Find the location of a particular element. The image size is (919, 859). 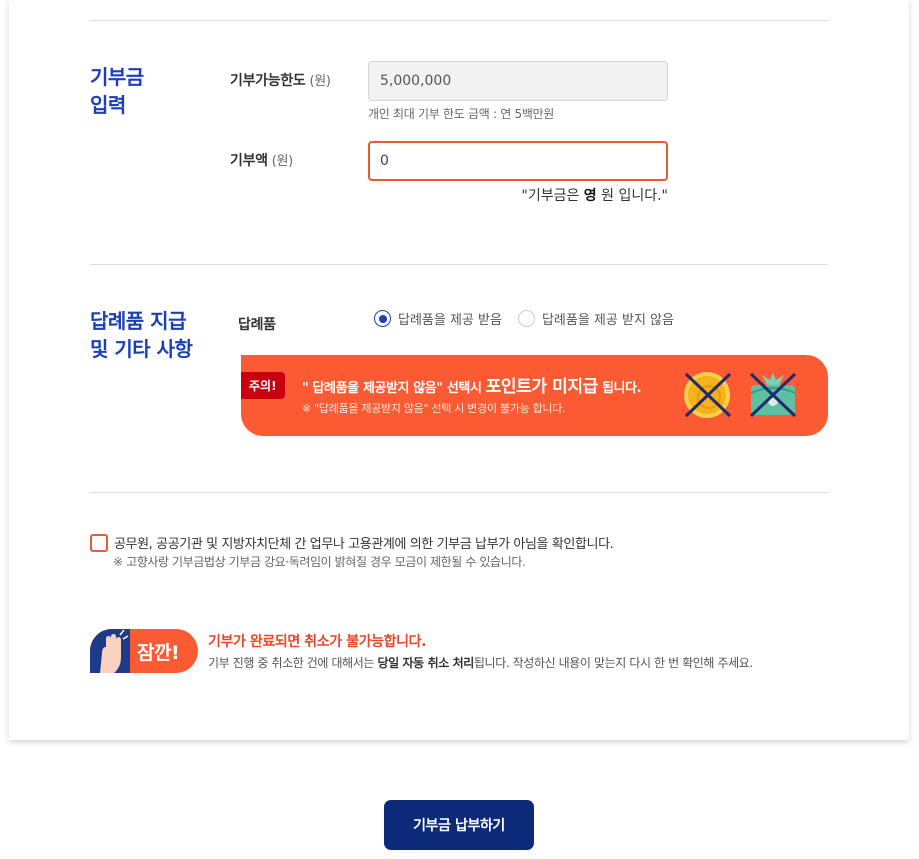

limit-label: 기부가능한도 (원) is located at coordinates (280, 81).